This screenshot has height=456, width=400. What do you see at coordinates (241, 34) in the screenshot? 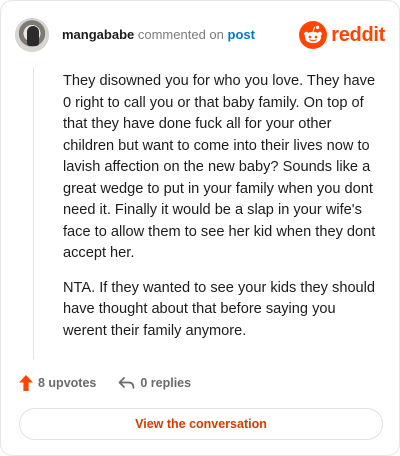
I see `post-link: post` at bounding box center [241, 34].